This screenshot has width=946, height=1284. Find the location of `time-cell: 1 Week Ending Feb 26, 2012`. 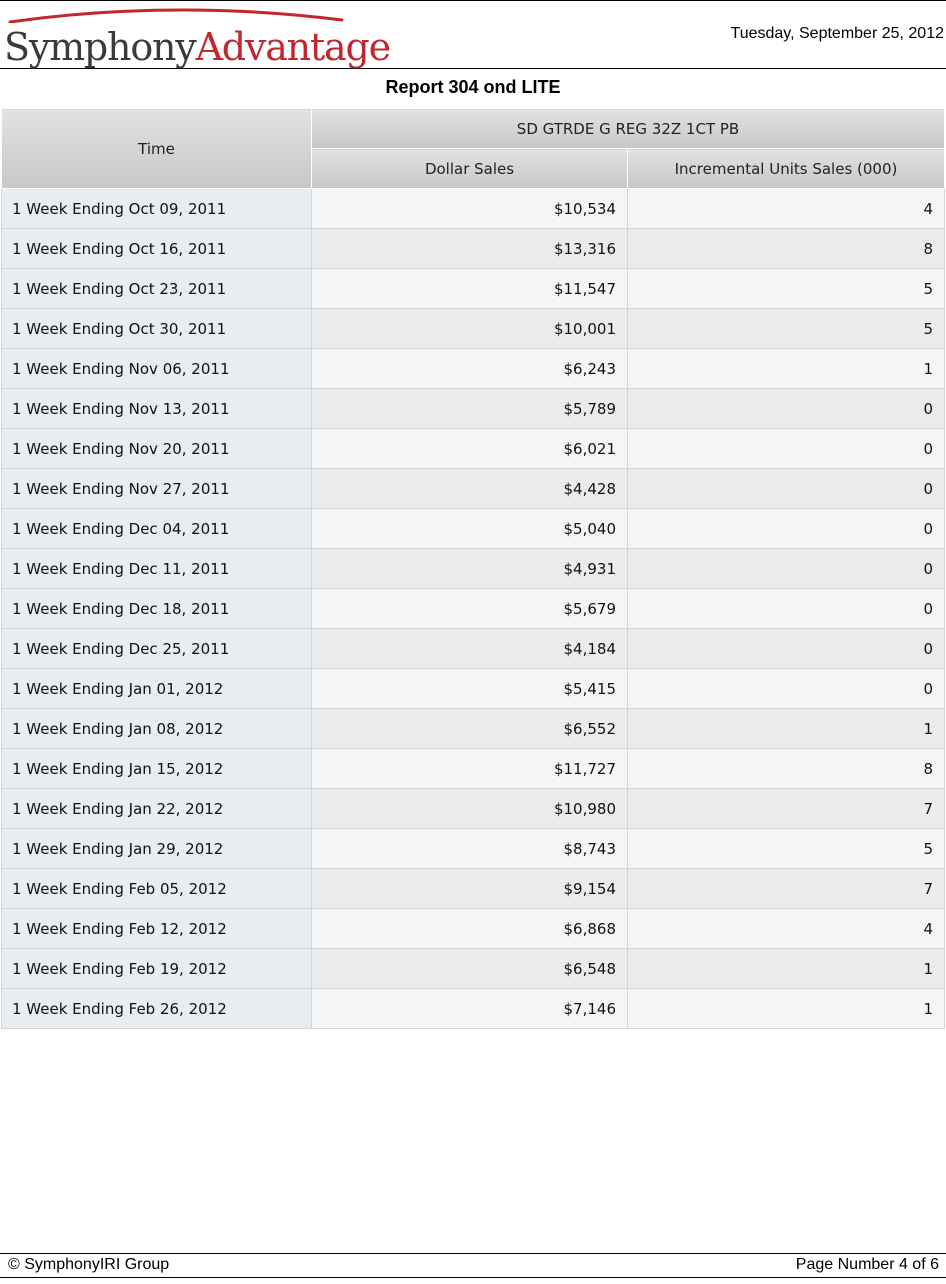

time-cell: 1 Week Ending Feb 26, 2012 is located at coordinates (156, 1008).